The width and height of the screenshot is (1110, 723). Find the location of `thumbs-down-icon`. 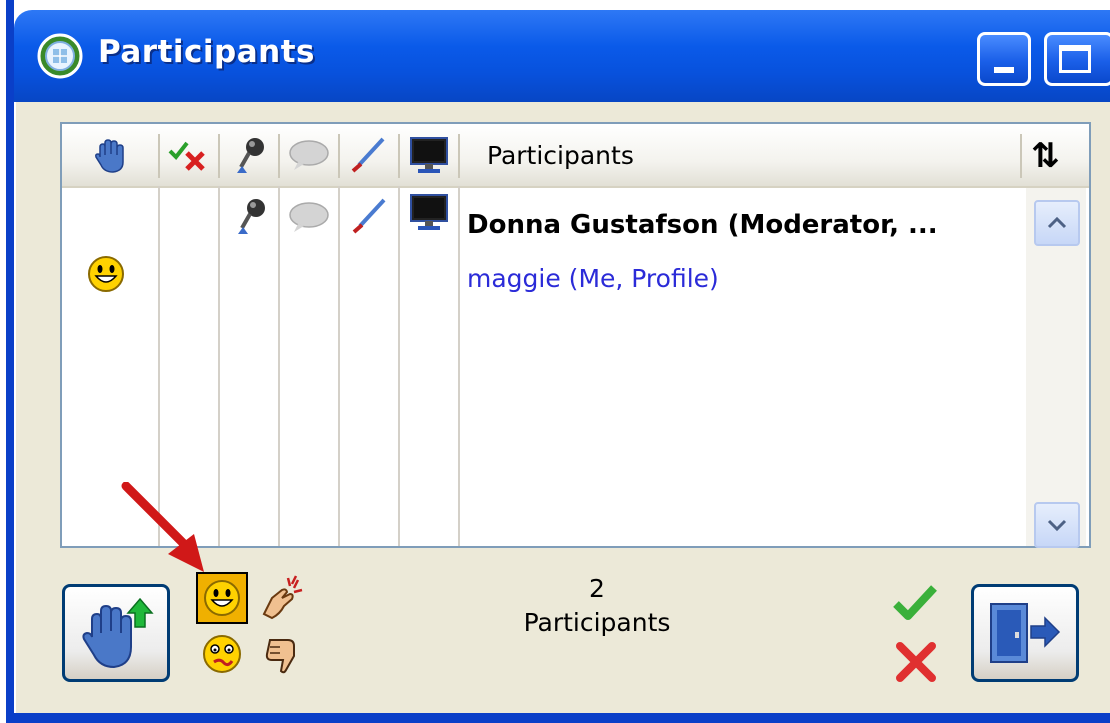

thumbs-down-icon is located at coordinates (282, 656).